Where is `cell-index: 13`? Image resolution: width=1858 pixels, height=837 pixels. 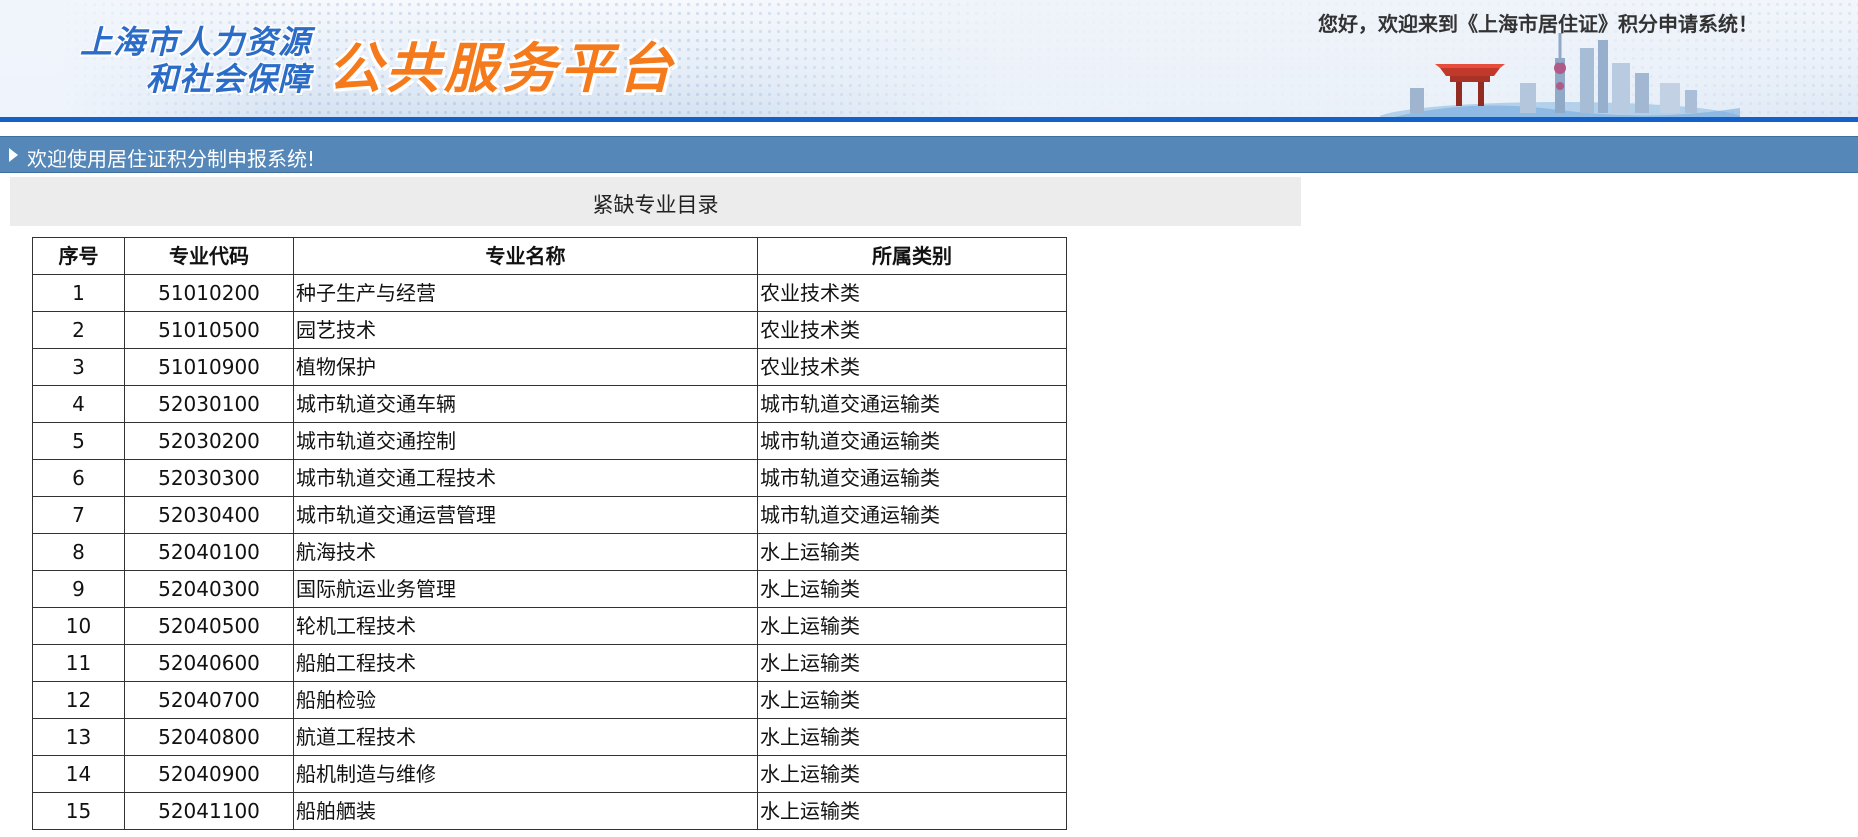
cell-index: 13 is located at coordinates (78, 737).